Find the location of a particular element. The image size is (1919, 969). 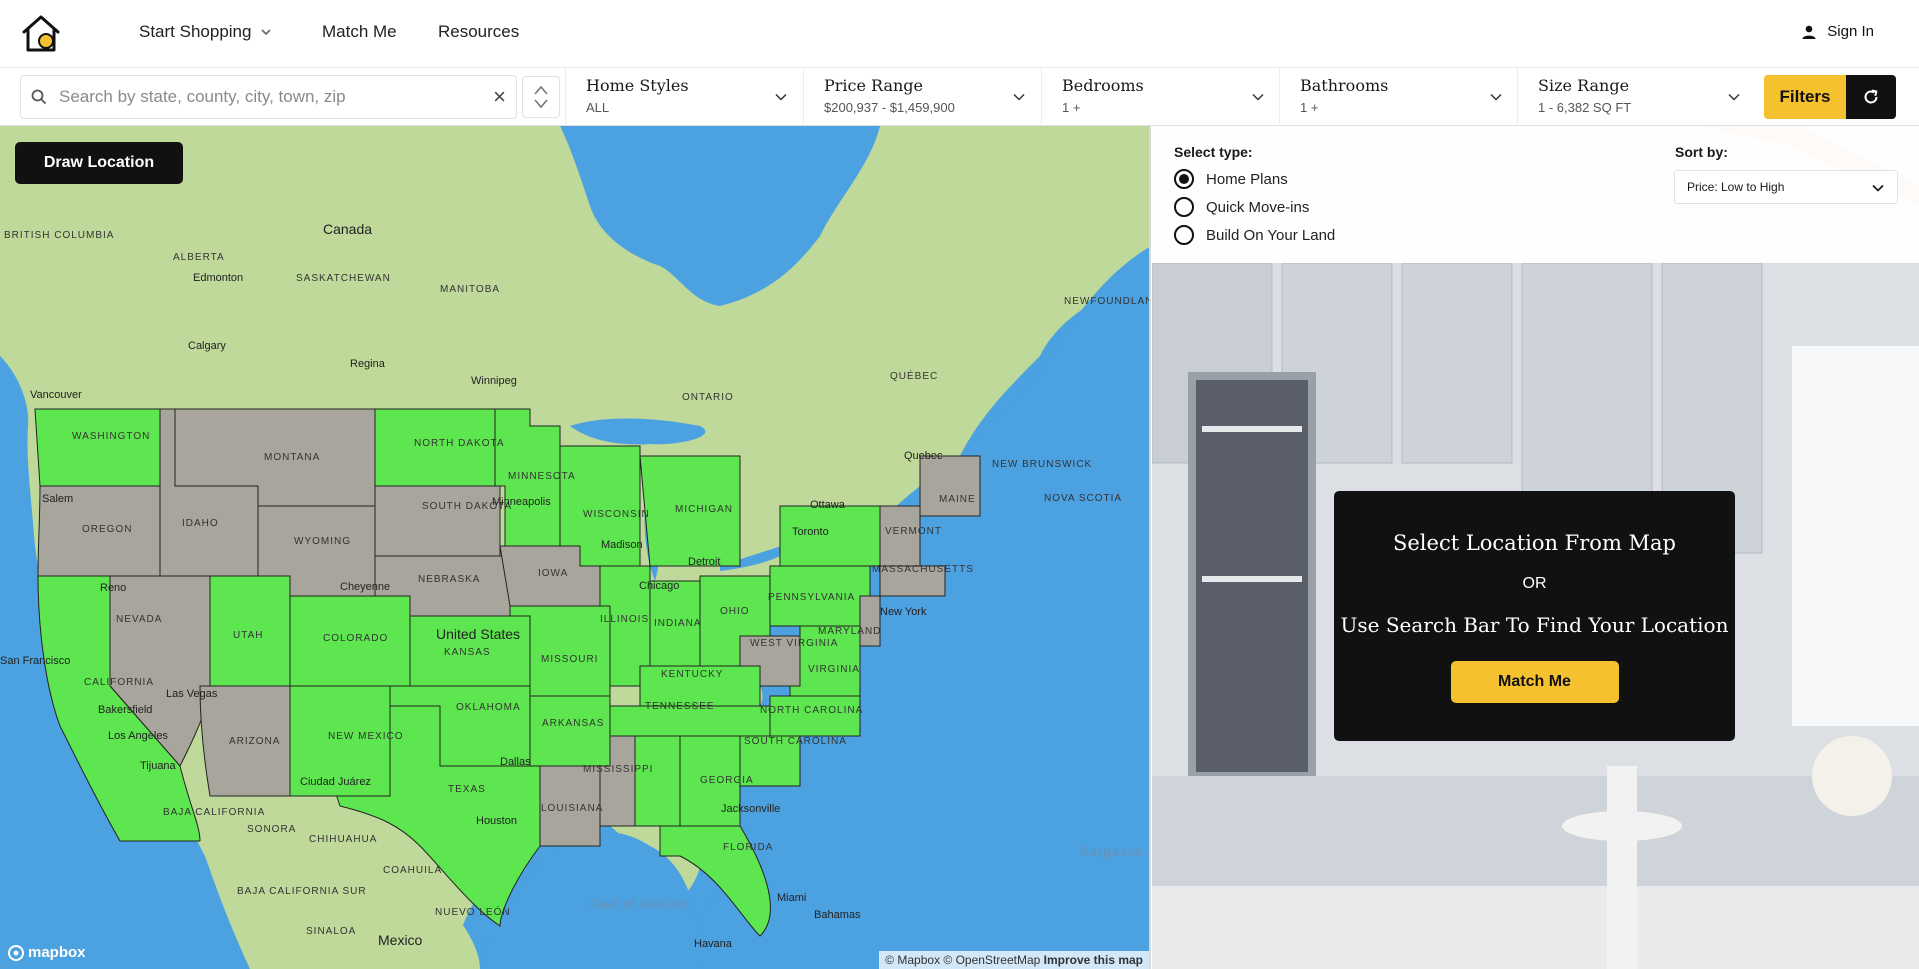

nav-start-shopping: Start Shopping is located at coordinates (206, 32).